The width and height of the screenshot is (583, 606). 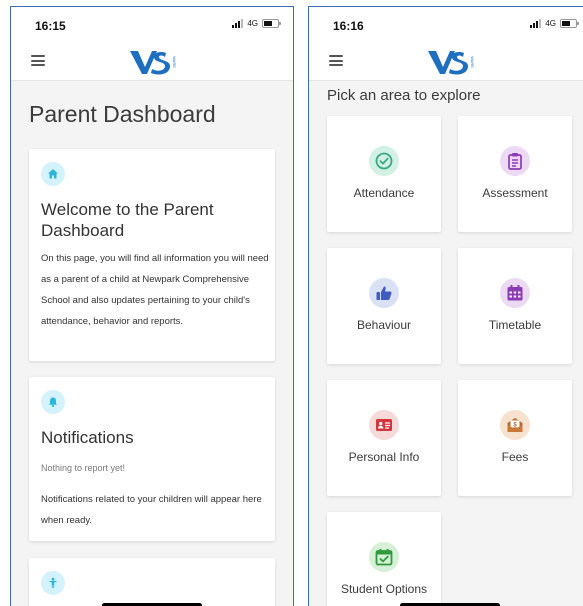 I want to click on money-envelope-icon: $, so click(x=515, y=425).